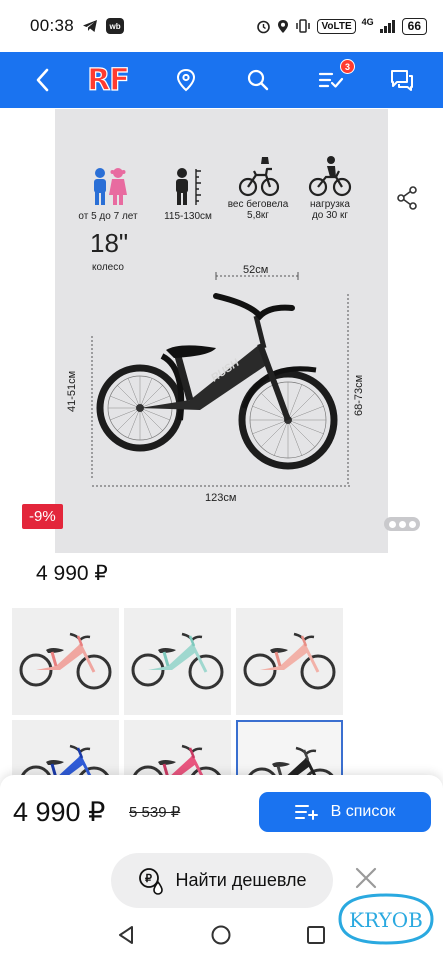 This screenshot has width=443, height=960. Describe the element at coordinates (387, 26) in the screenshot. I see `signal-icon` at that location.